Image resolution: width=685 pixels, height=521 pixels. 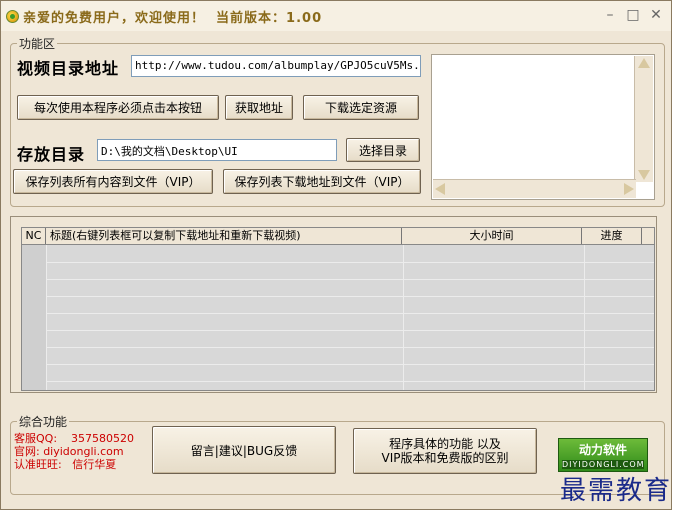 What do you see at coordinates (173, 18) in the screenshot?
I see `window-title: 亲爱的免费用户，欢迎使用！ 当前版本：1.00` at bounding box center [173, 18].